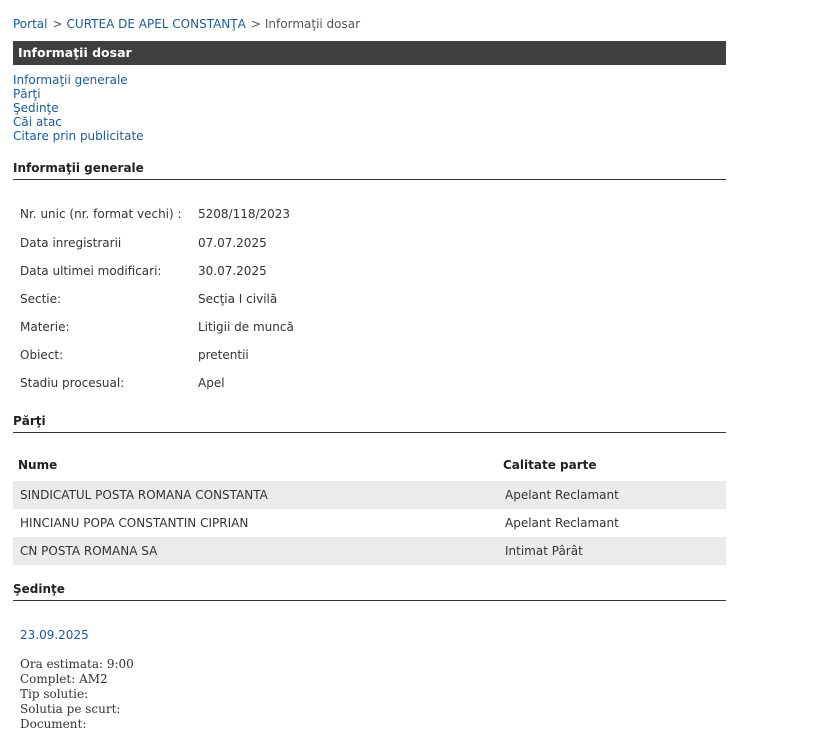 The height and width of the screenshot is (751, 820). I want to click on info-label: Data inregistrarii, so click(71, 243).